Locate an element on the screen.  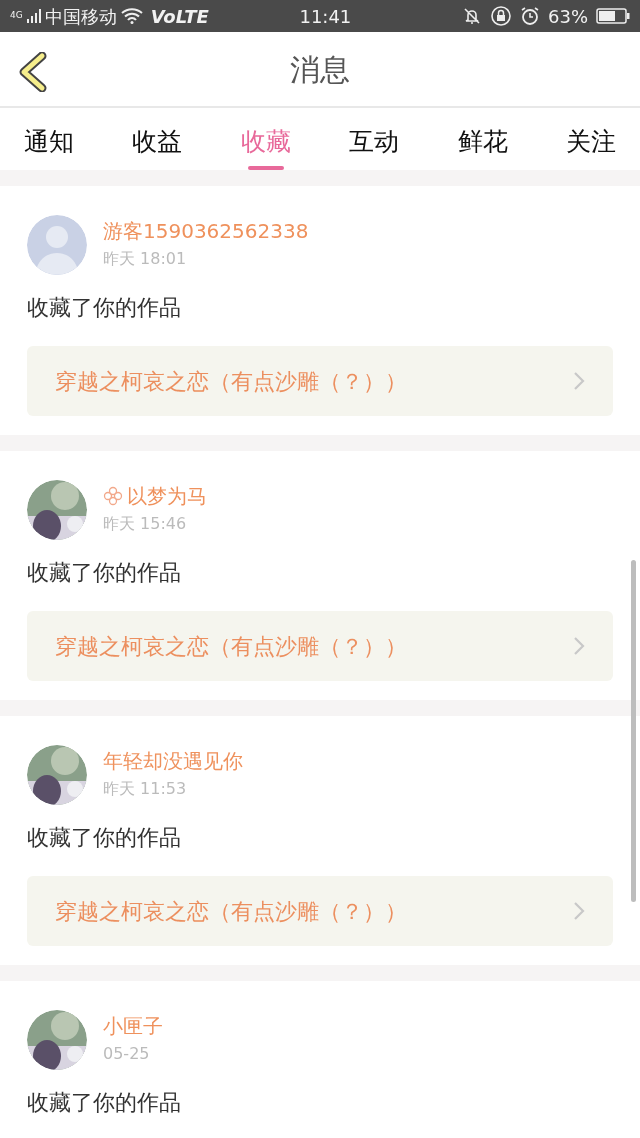
tab: 收藏 is located at coordinates (265, 143).